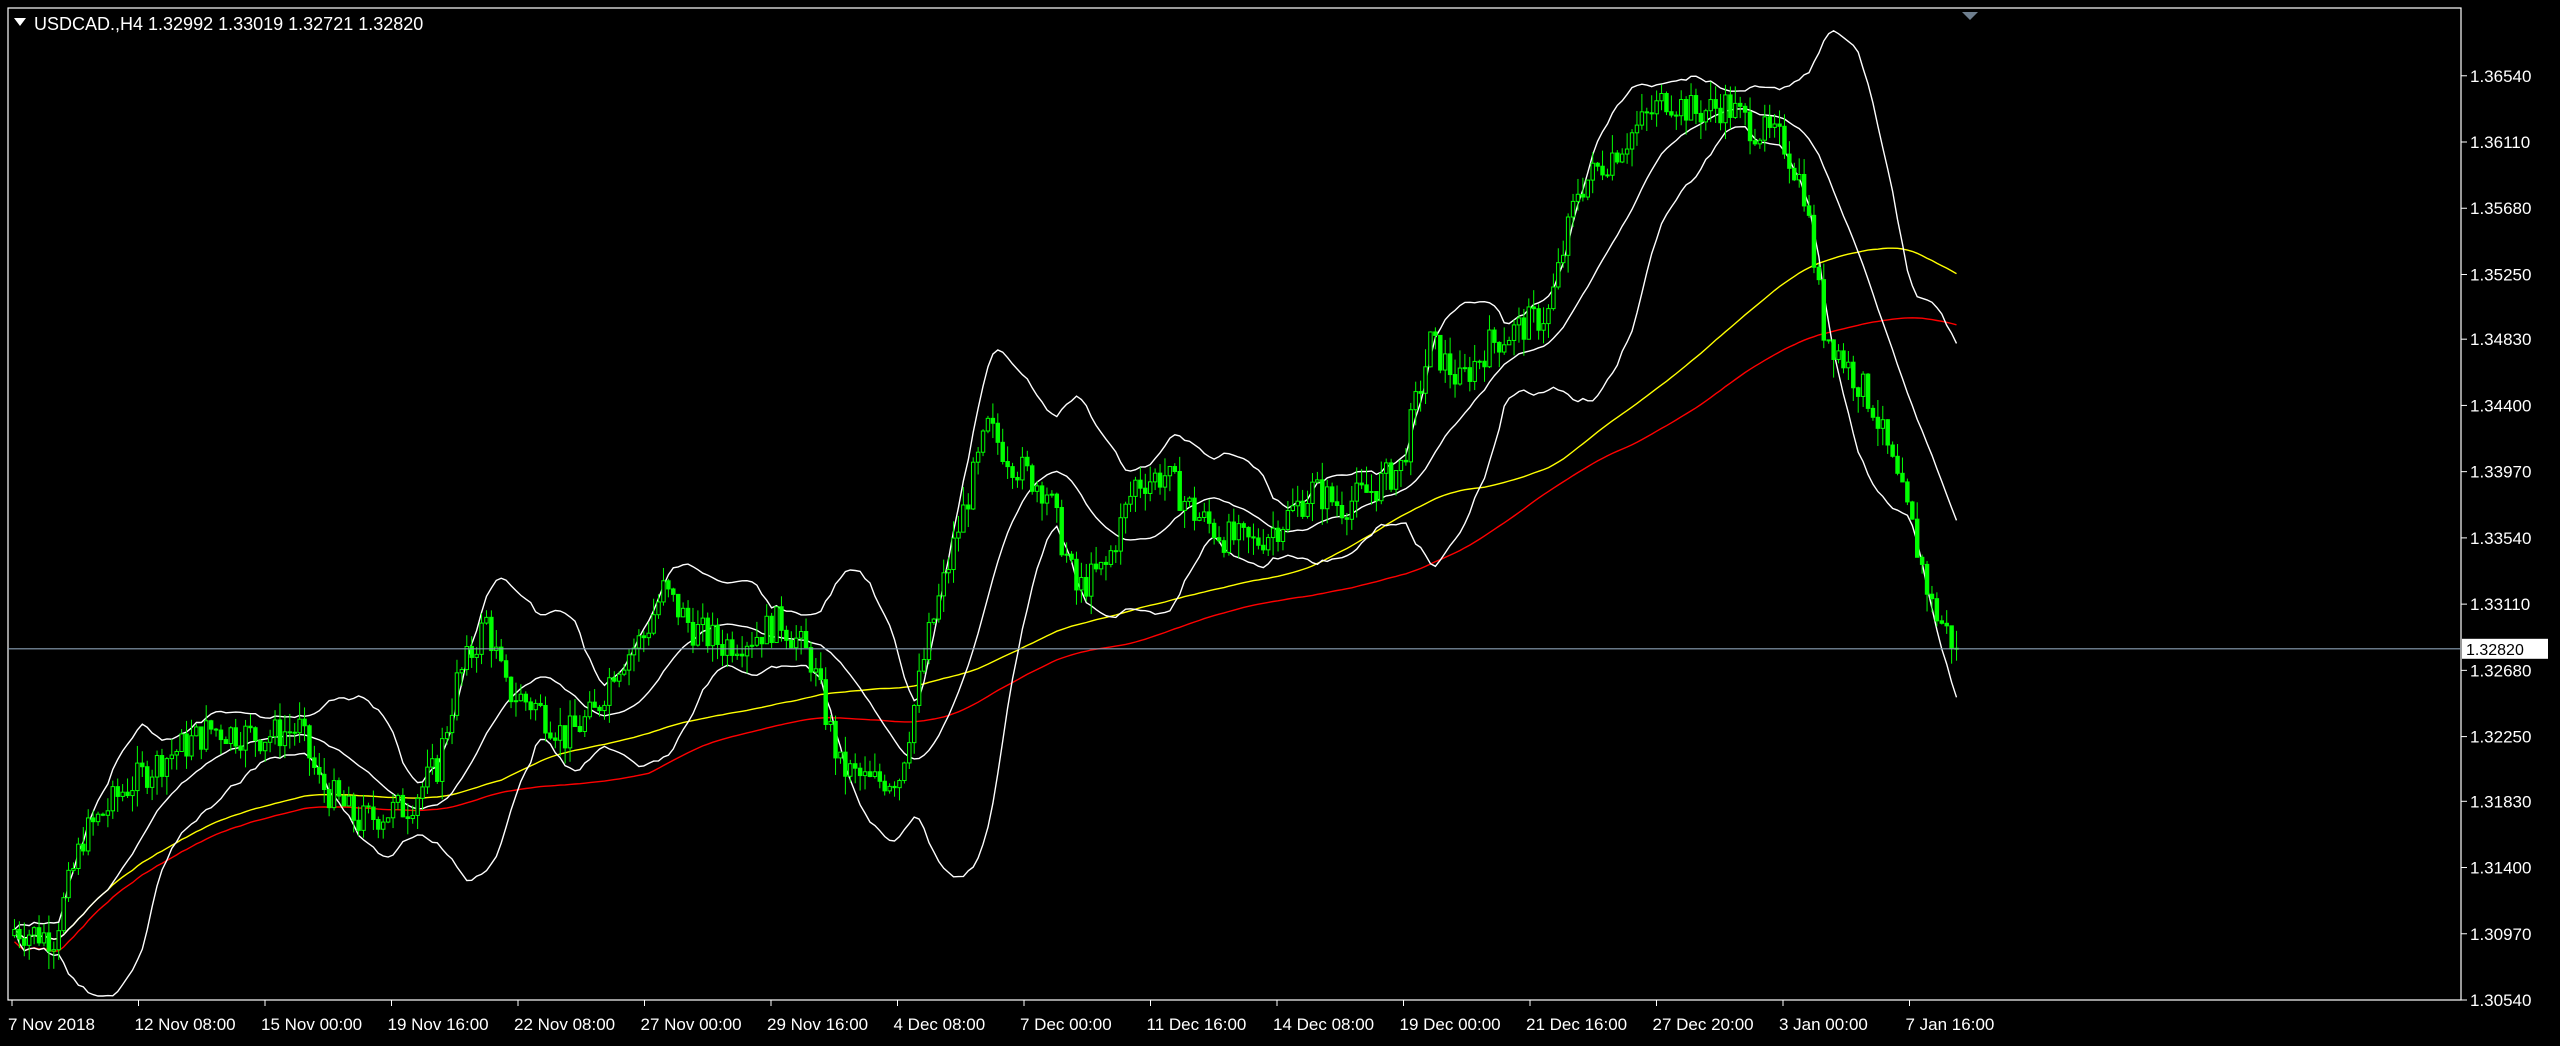 The image size is (2560, 1046). I want to click on time-axis-label: 22 Nov 08:00, so click(564, 1024).